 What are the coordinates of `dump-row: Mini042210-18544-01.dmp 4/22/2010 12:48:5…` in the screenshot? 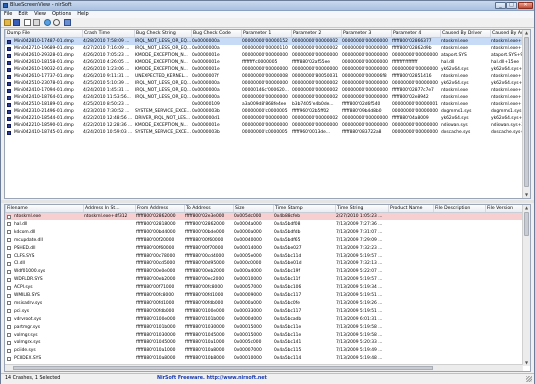 It's located at (267, 118).